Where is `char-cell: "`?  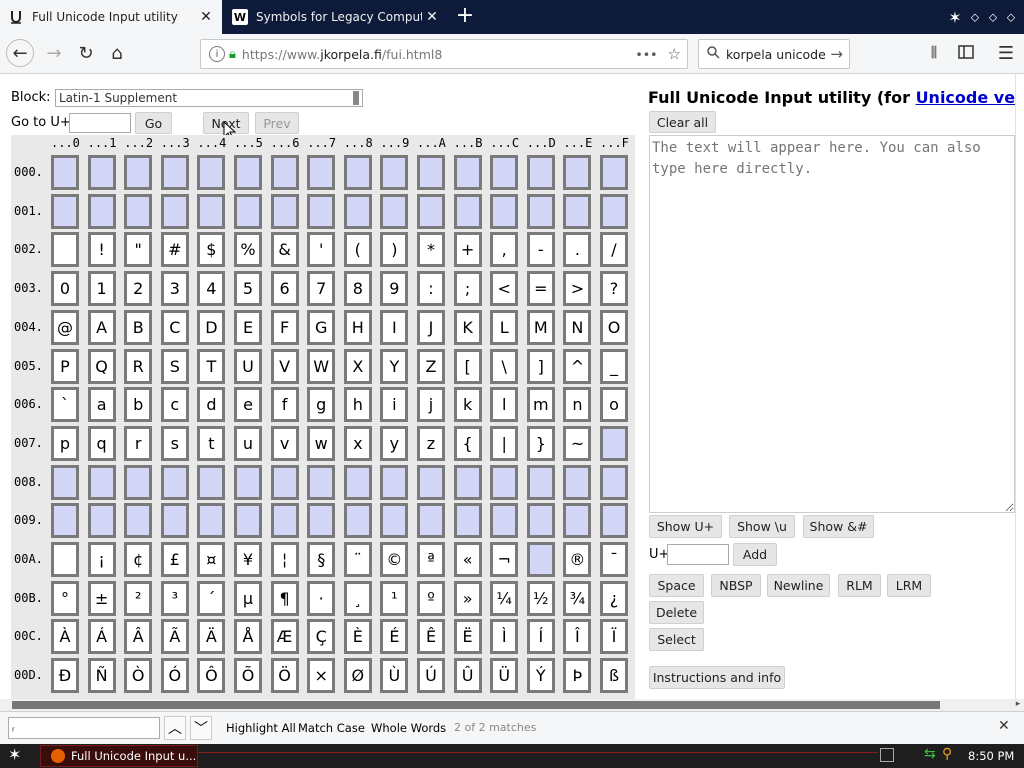 char-cell: " is located at coordinates (138, 250).